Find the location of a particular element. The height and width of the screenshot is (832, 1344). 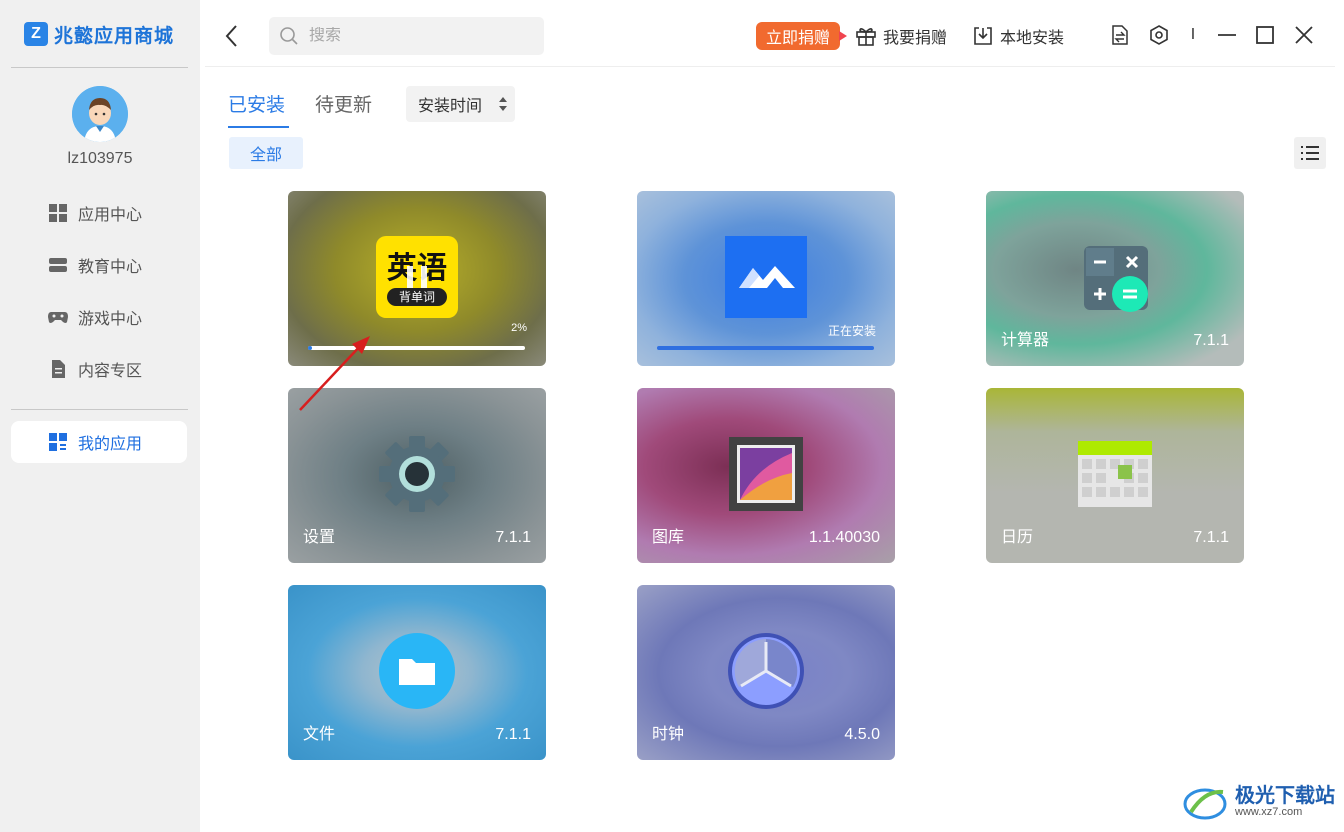

app-card-clock: 时钟 4.5.0 is located at coordinates (766, 672).